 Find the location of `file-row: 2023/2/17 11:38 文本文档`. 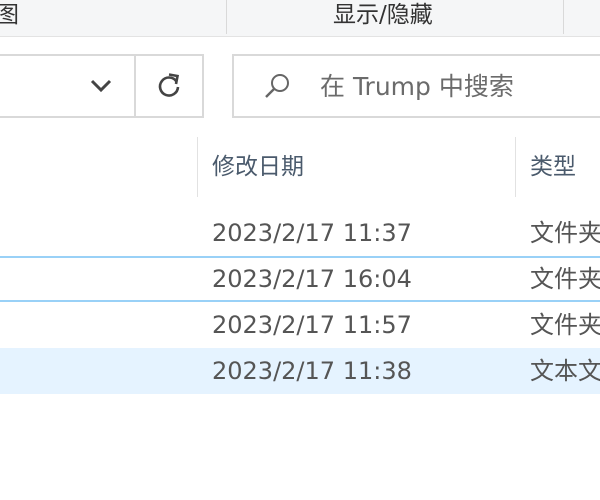

file-row: 2023/2/17 11:38 文本文档 is located at coordinates (300, 371).